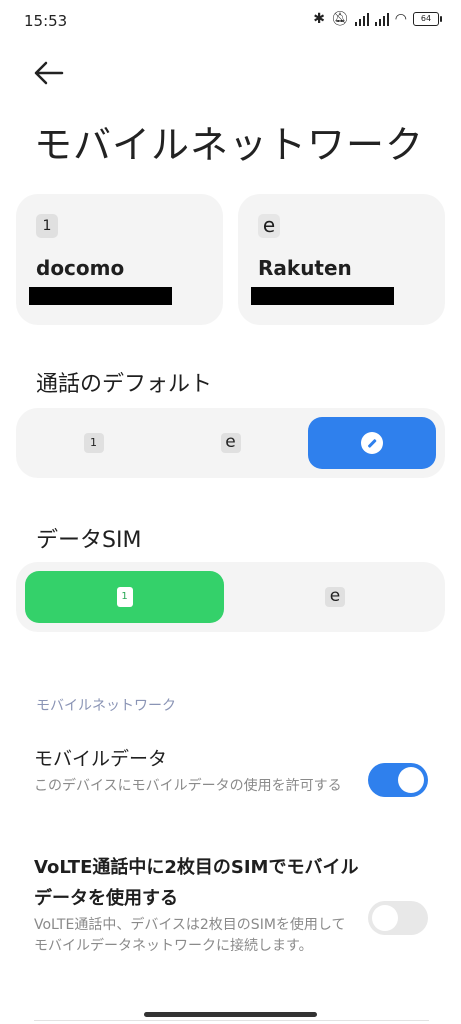 Image resolution: width=461 pixels, height=1024 pixels. Describe the element at coordinates (427, 19) in the screenshot. I see `battery-icon: 64` at that location.